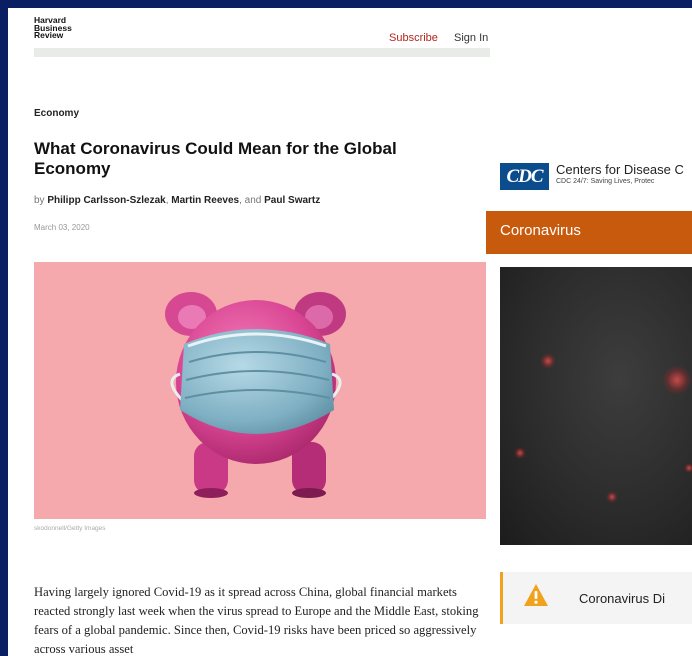 This screenshot has height=656, width=692. I want to click on section-label: Economy, so click(56, 113).